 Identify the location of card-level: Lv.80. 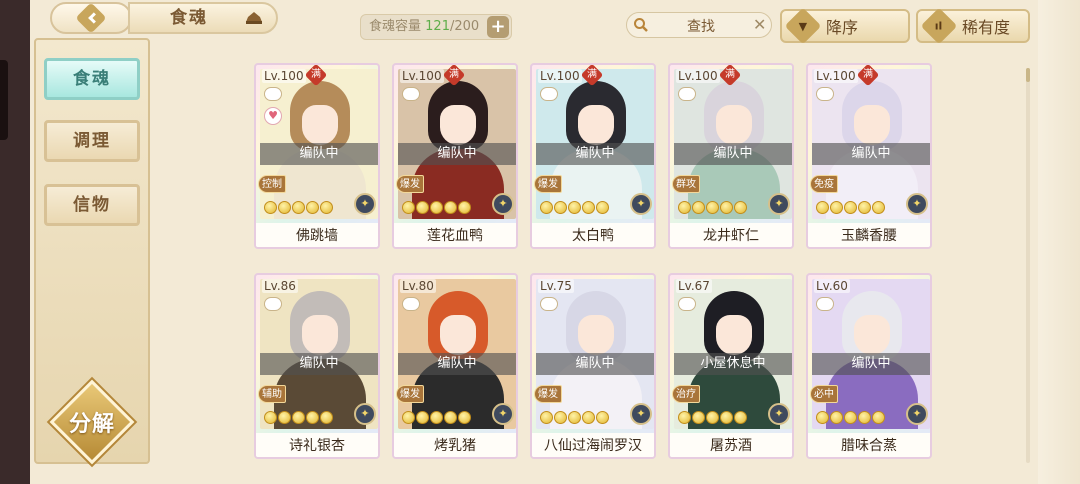
(418, 286).